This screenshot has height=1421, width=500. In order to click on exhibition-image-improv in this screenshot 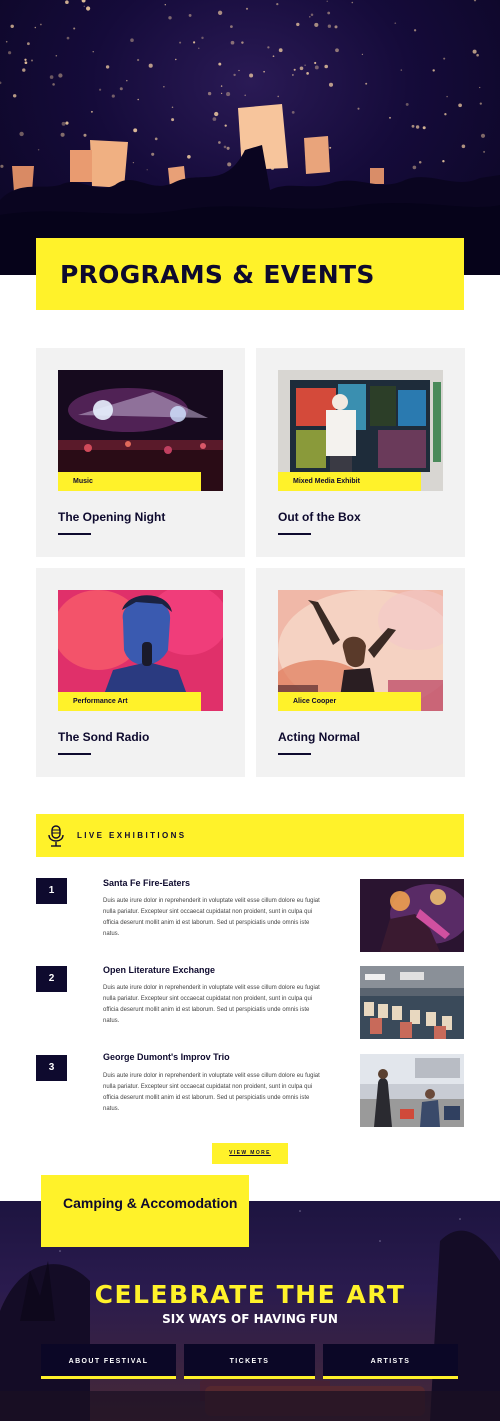, I will do `click(412, 1090)`.